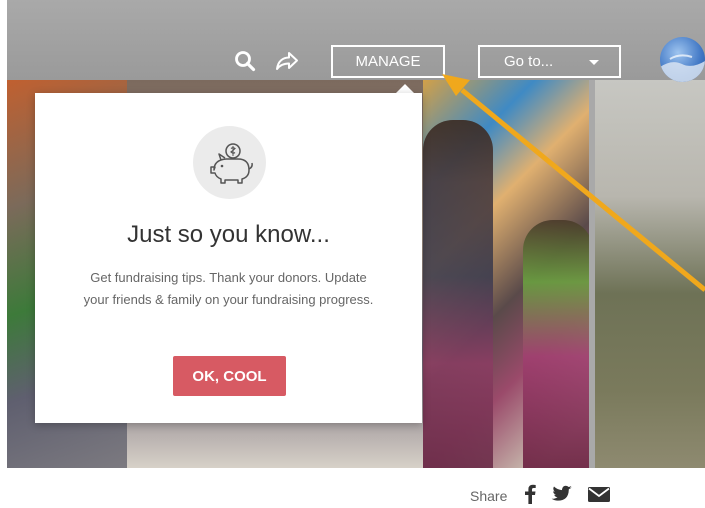  Describe the element at coordinates (530, 496) in the screenshot. I see `facebook-icon` at that location.